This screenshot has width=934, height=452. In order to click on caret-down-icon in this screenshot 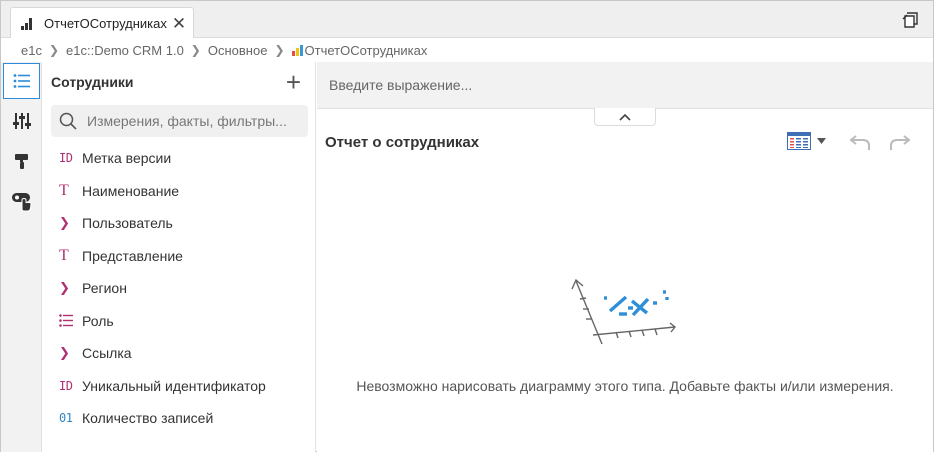, I will do `click(821, 141)`.